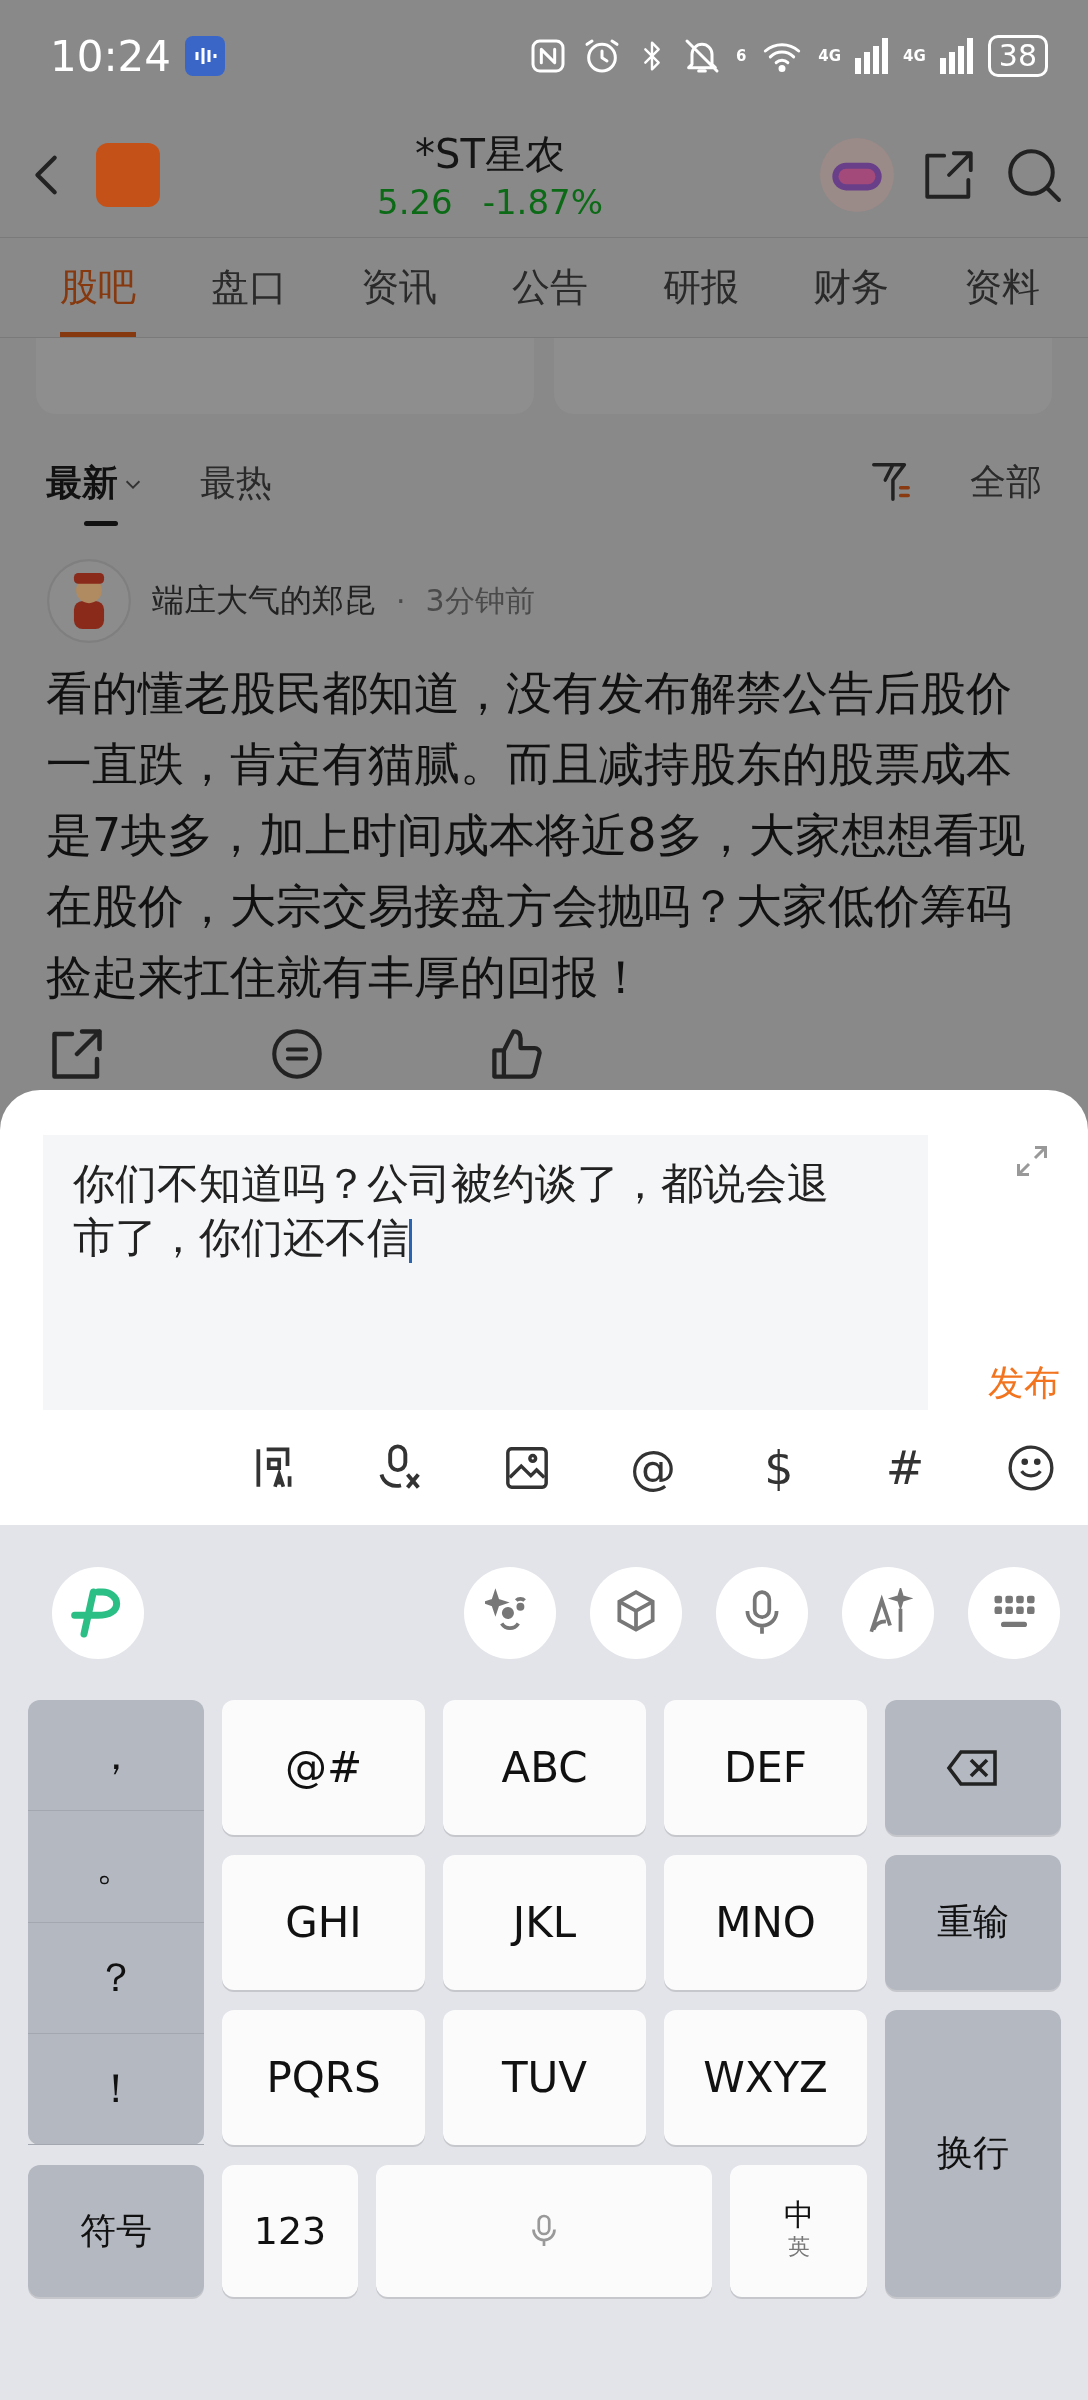 The height and width of the screenshot is (2400, 1088). Describe the element at coordinates (323, 2077) in the screenshot. I see `letter-key: PQRS` at that location.